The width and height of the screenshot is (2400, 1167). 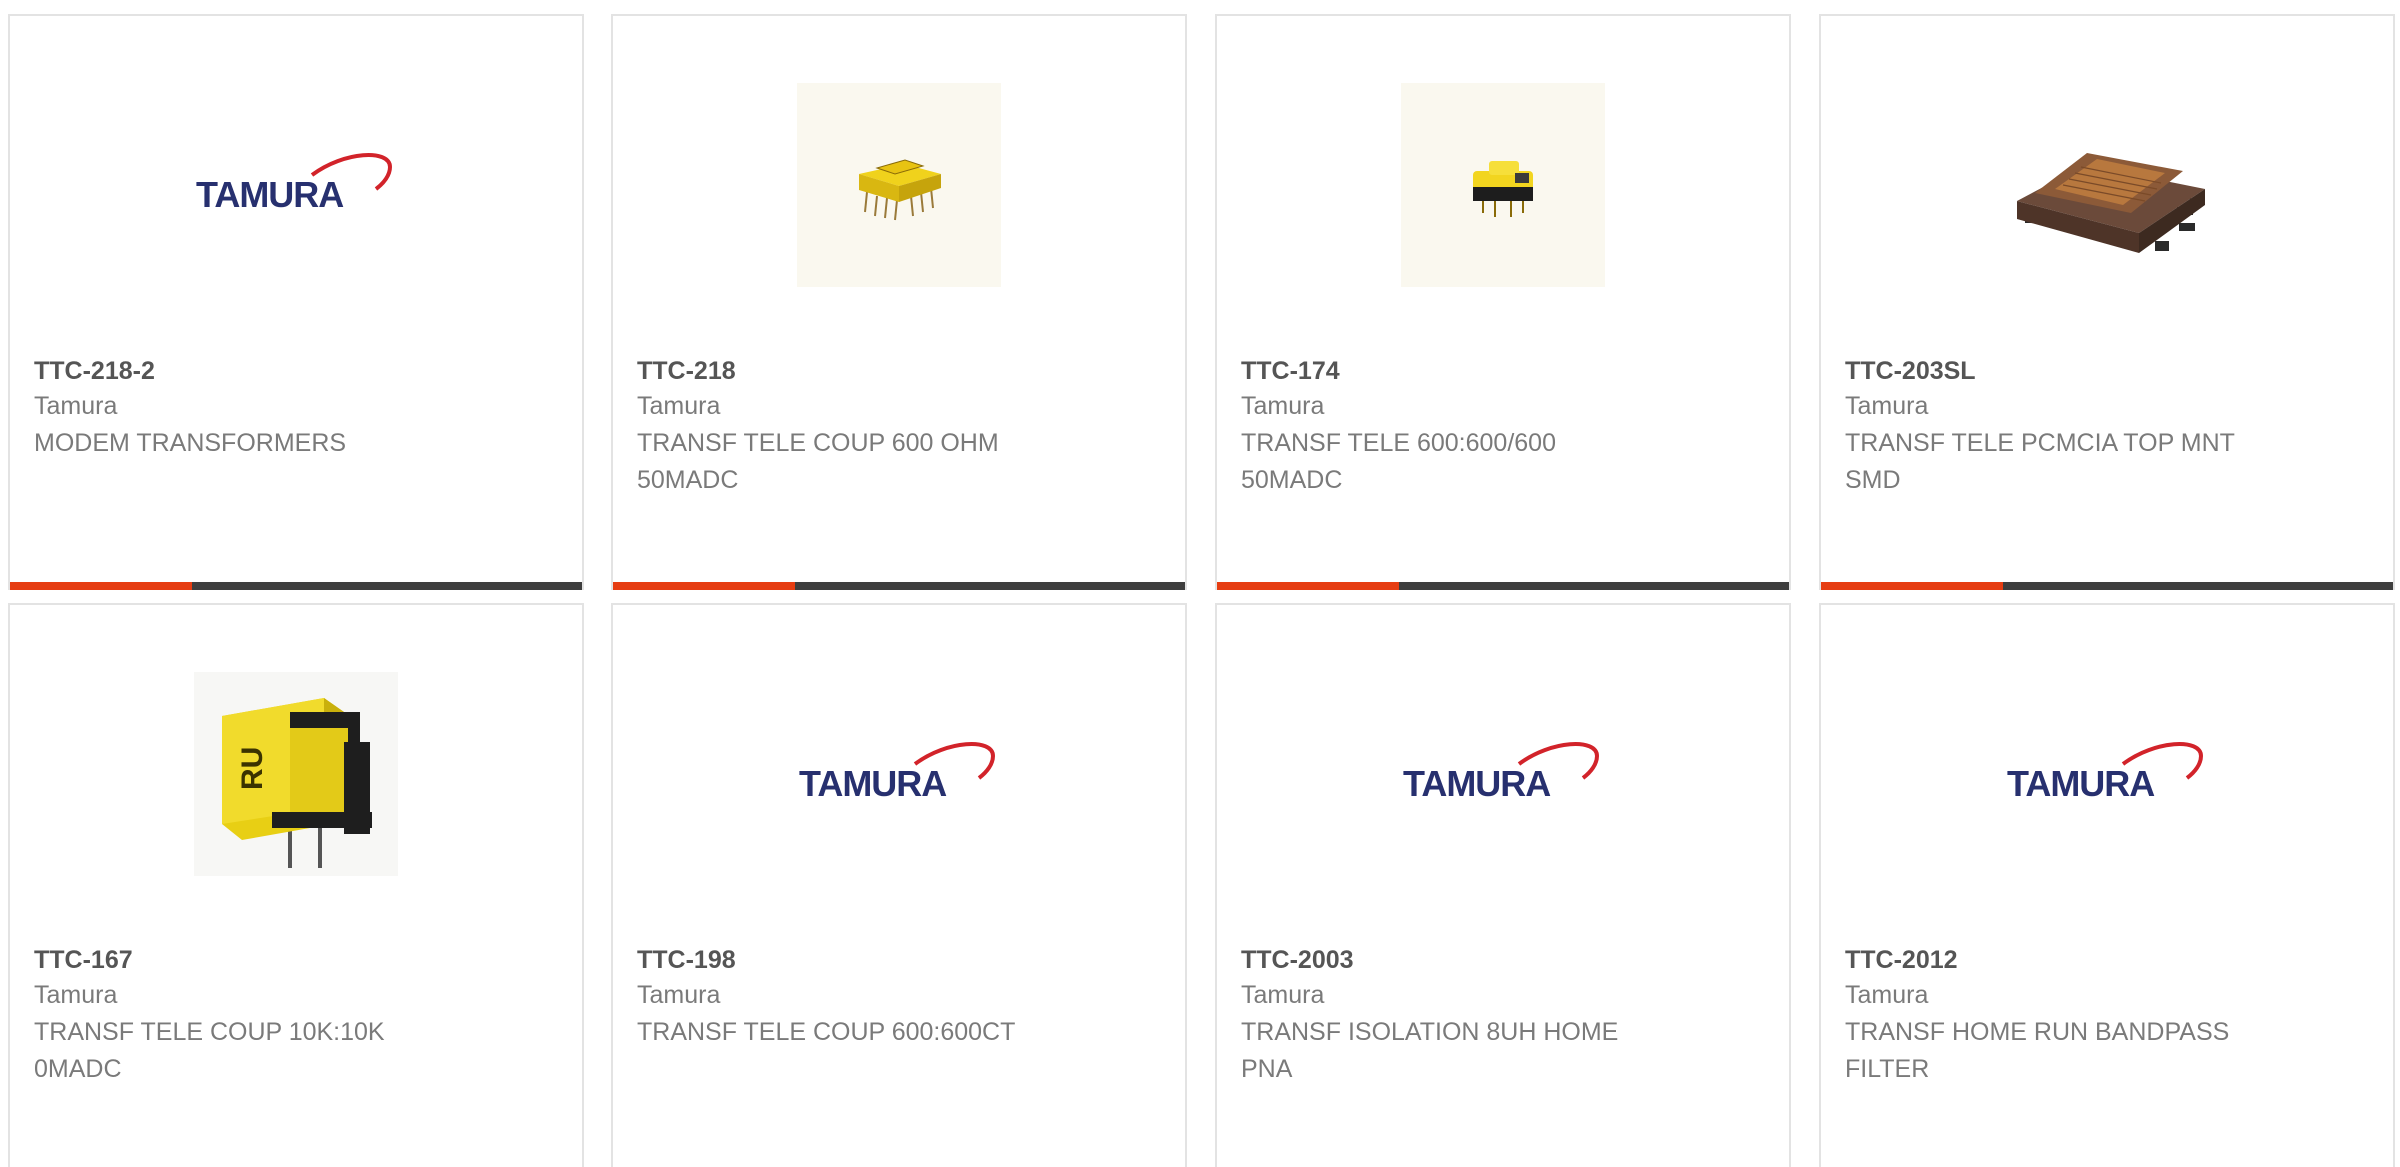 I want to click on part-number: TTC-2012, so click(x=2107, y=960).